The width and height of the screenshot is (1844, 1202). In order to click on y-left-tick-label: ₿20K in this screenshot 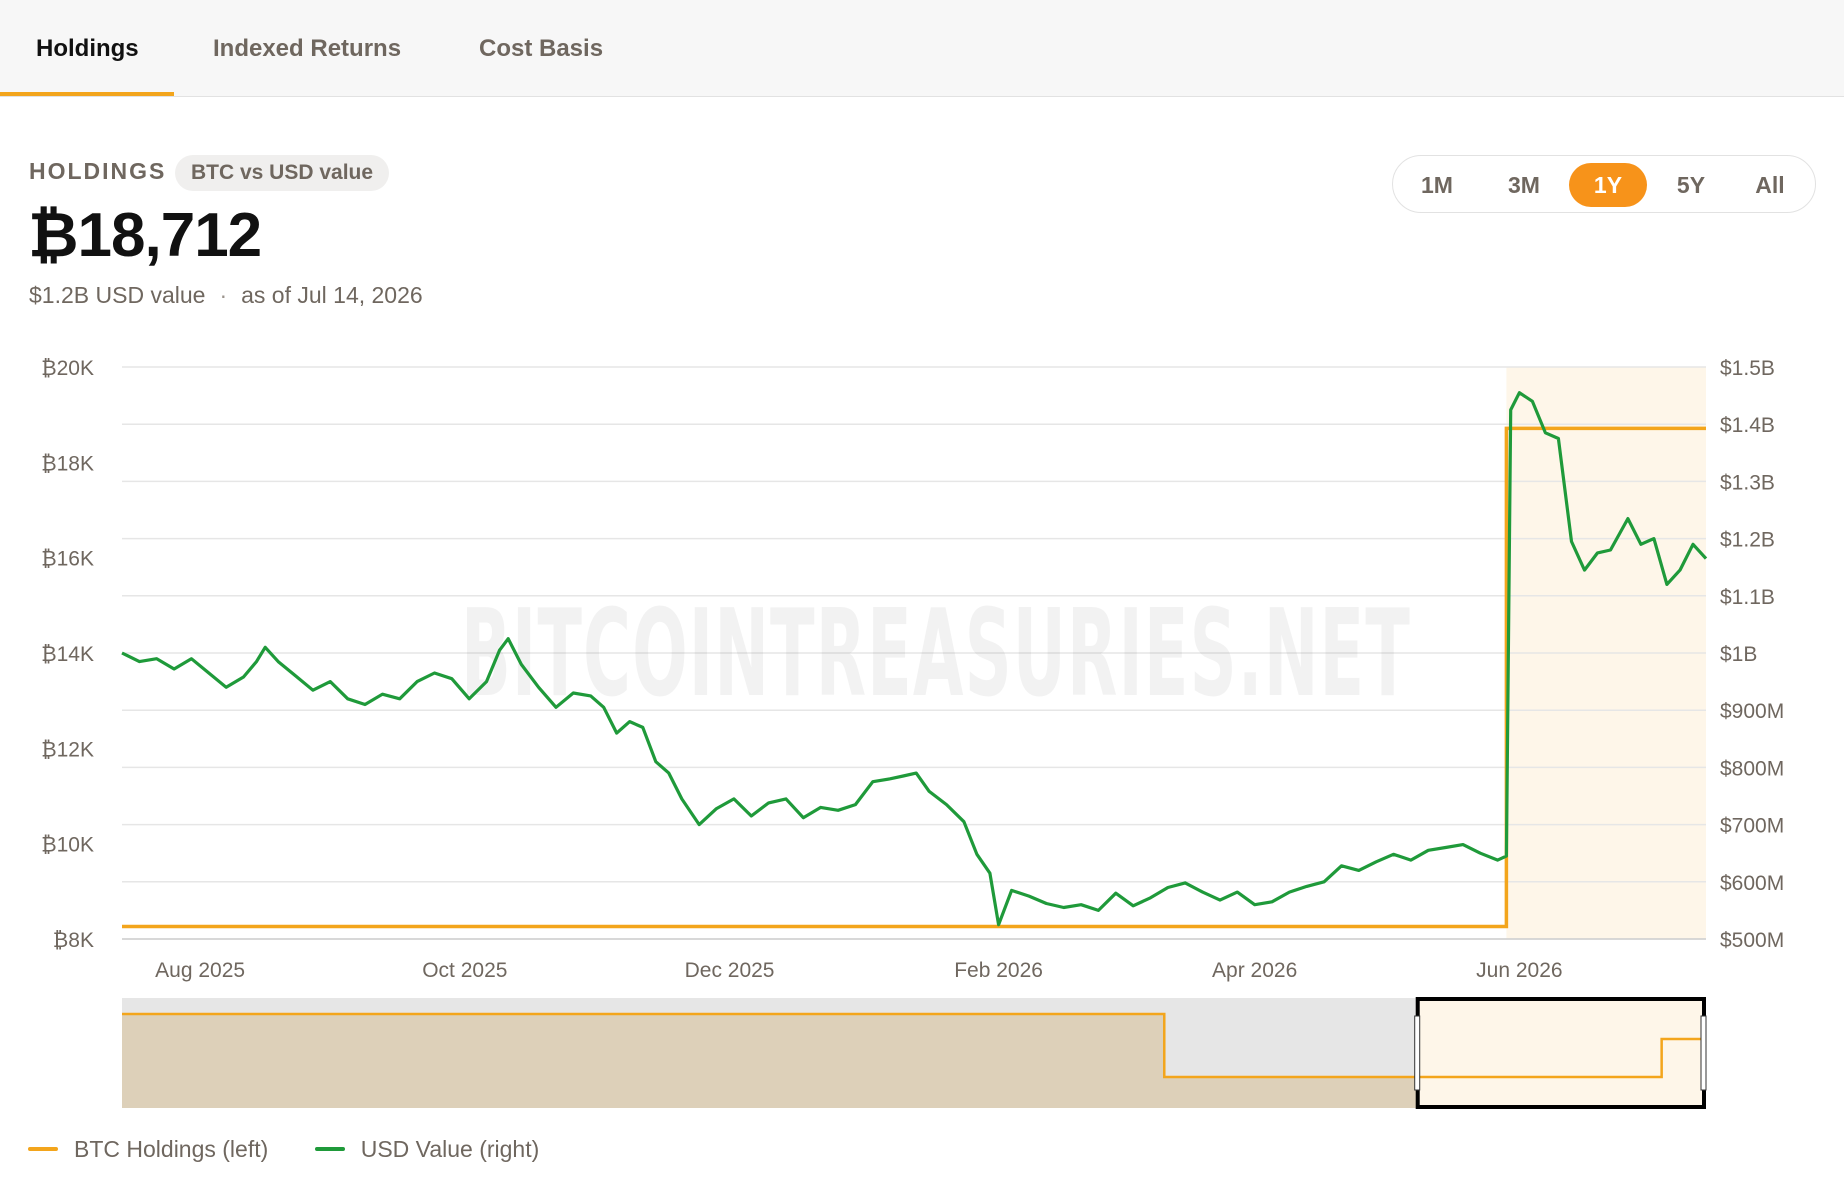, I will do `click(67, 368)`.